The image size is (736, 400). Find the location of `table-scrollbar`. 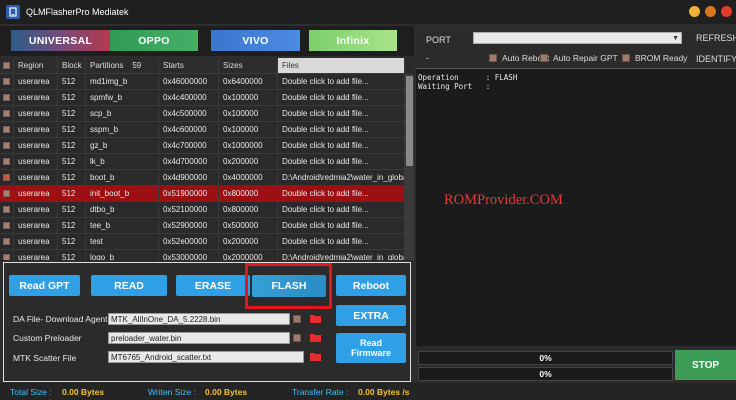

table-scrollbar is located at coordinates (409, 167).